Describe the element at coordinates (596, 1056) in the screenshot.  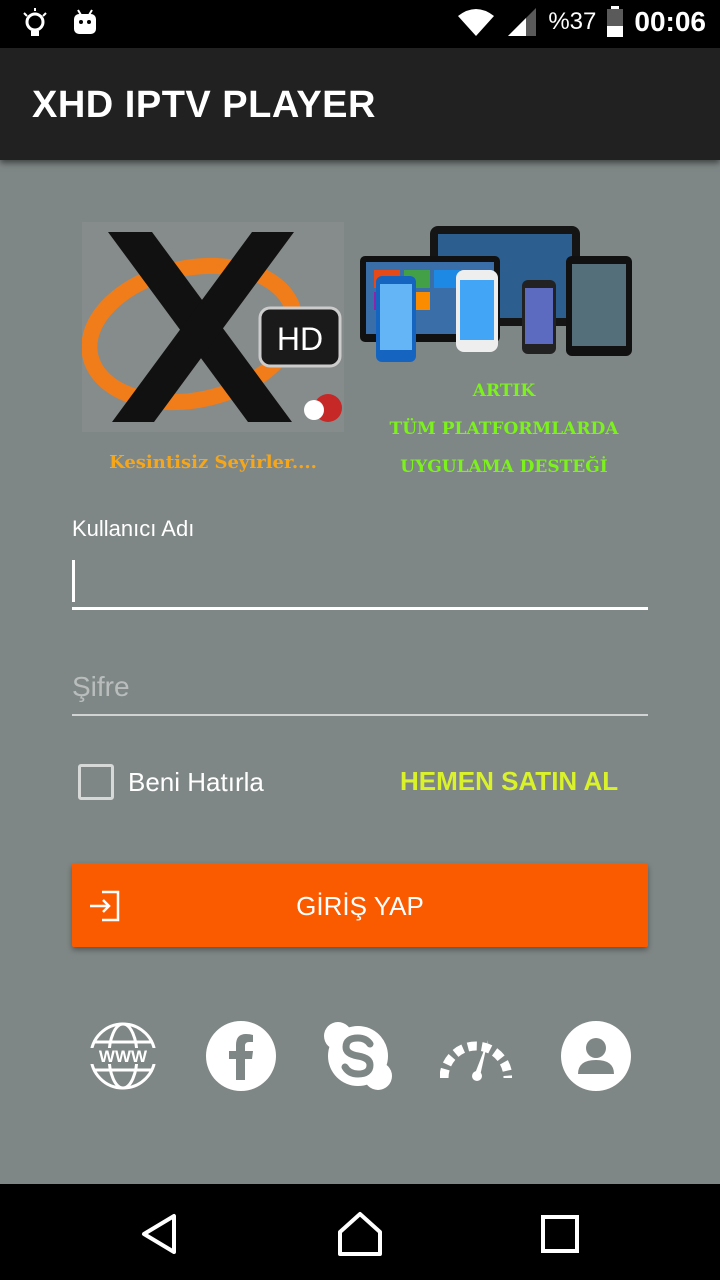
I see `user-profile-icon` at that location.